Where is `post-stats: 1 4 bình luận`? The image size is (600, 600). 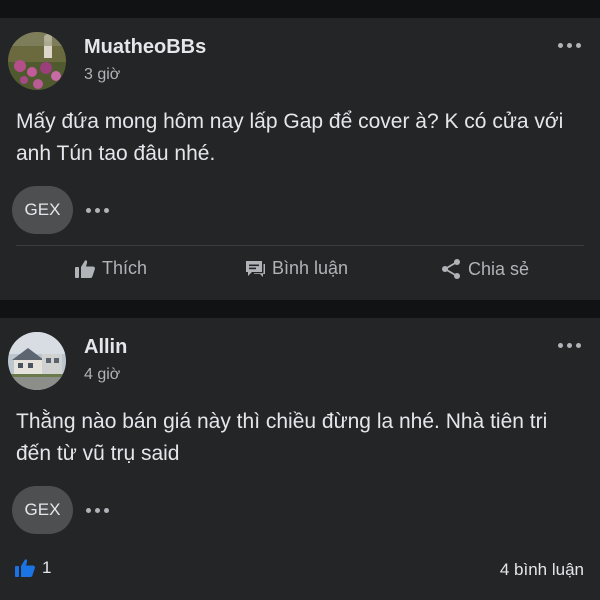 post-stats: 1 4 bình luận is located at coordinates (300, 569).